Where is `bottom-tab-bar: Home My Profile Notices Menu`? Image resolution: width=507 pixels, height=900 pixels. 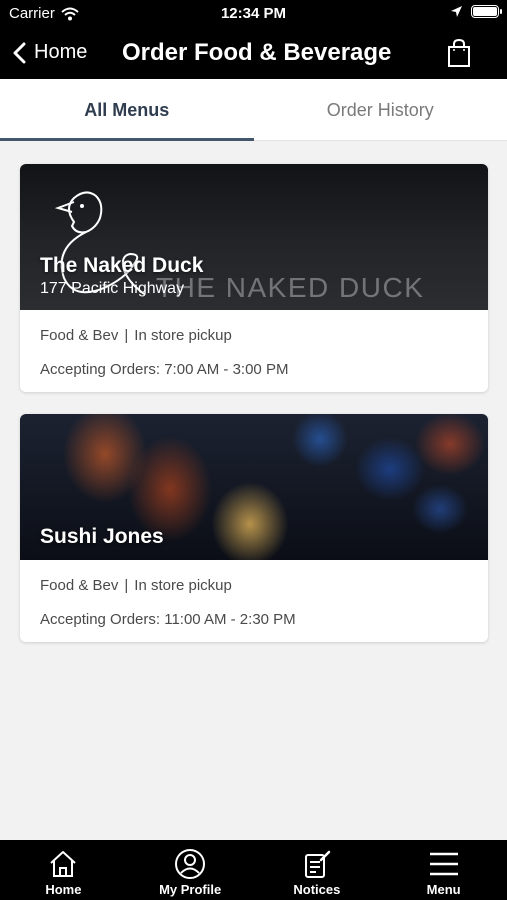
bottom-tab-bar: Home My Profile Notices Menu is located at coordinates (253, 870).